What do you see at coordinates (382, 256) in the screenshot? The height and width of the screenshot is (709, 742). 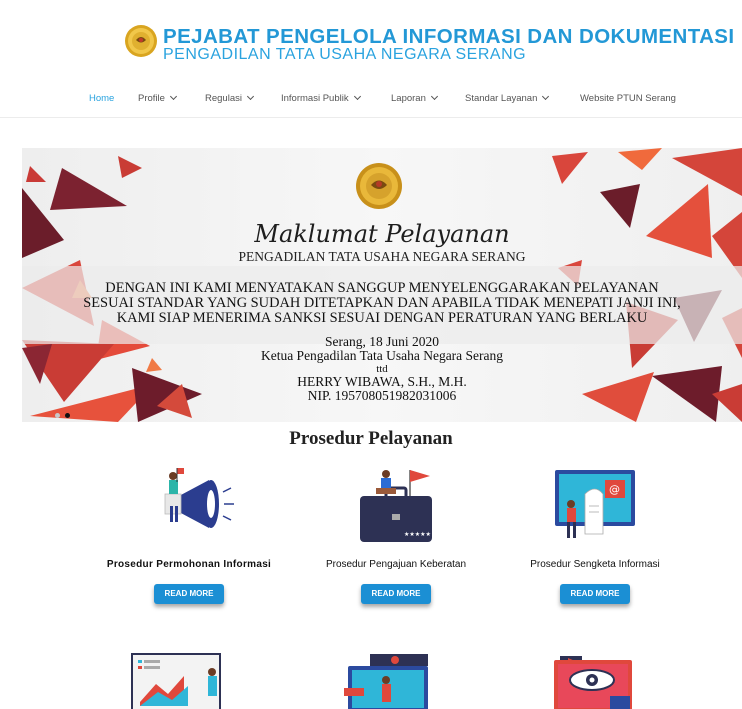 I see `maklumat-court-name: PENGADILAN TATA USAHA NEGARA SERANG` at bounding box center [382, 256].